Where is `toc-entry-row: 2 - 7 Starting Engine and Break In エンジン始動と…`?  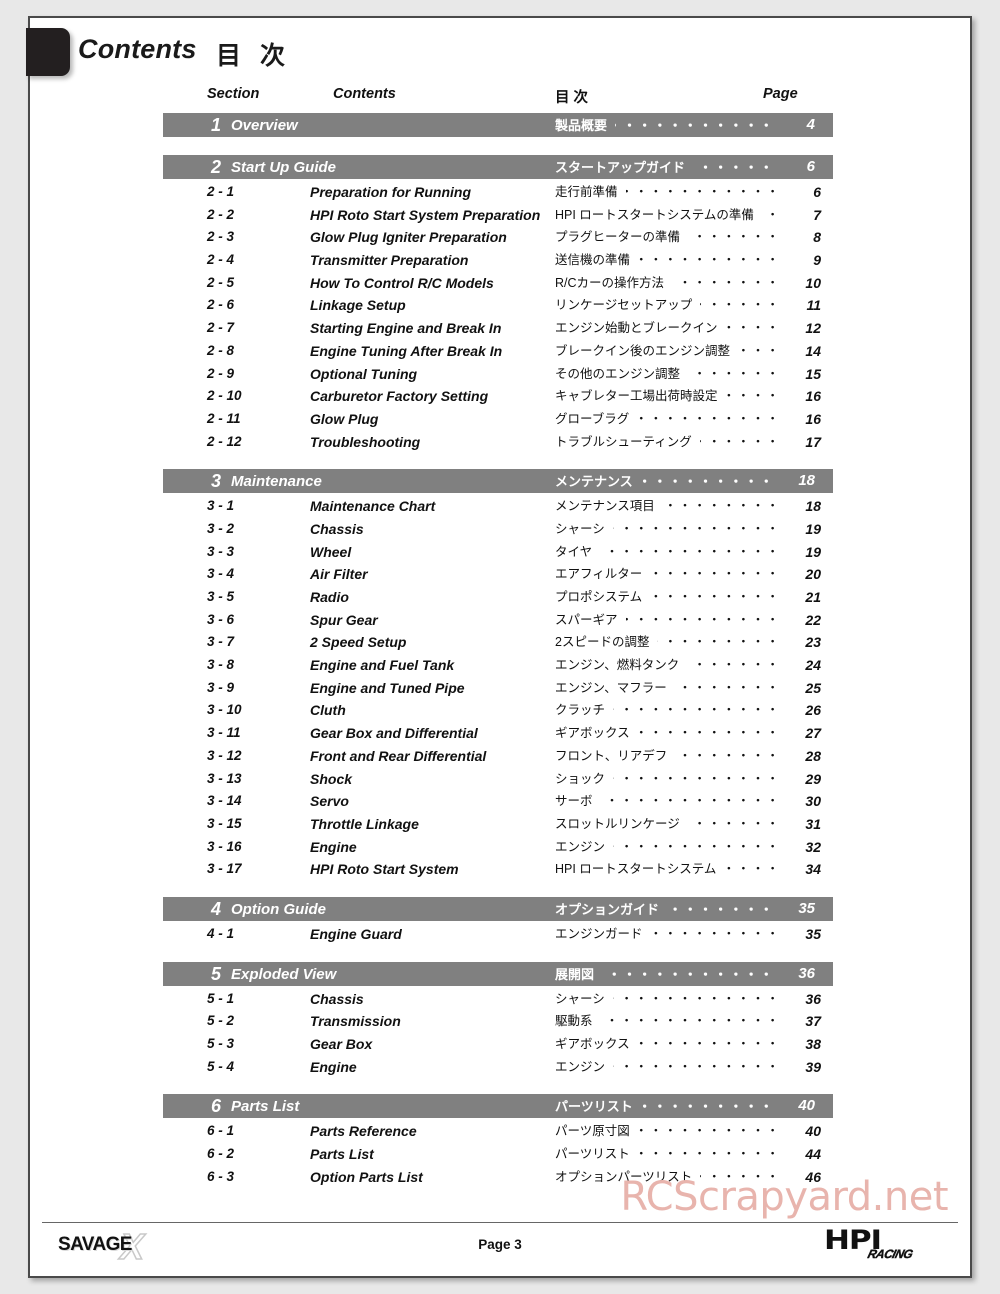 toc-entry-row: 2 - 7 Starting Engine and Break In エンジン始動と… is located at coordinates (498, 328).